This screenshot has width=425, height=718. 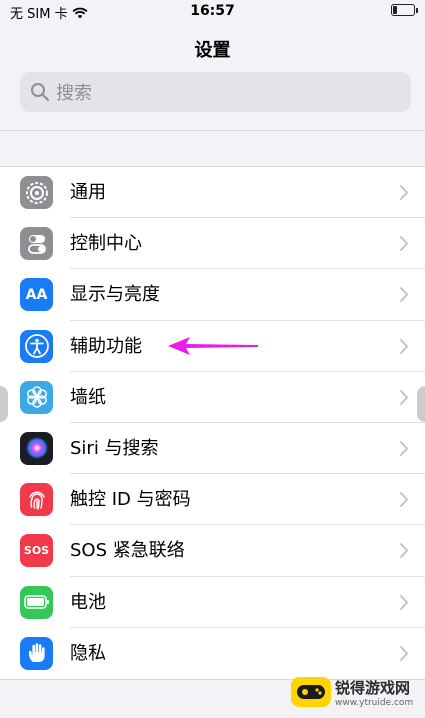 What do you see at coordinates (130, 500) in the screenshot?
I see `row-label: 触控 ID 与密码` at bounding box center [130, 500].